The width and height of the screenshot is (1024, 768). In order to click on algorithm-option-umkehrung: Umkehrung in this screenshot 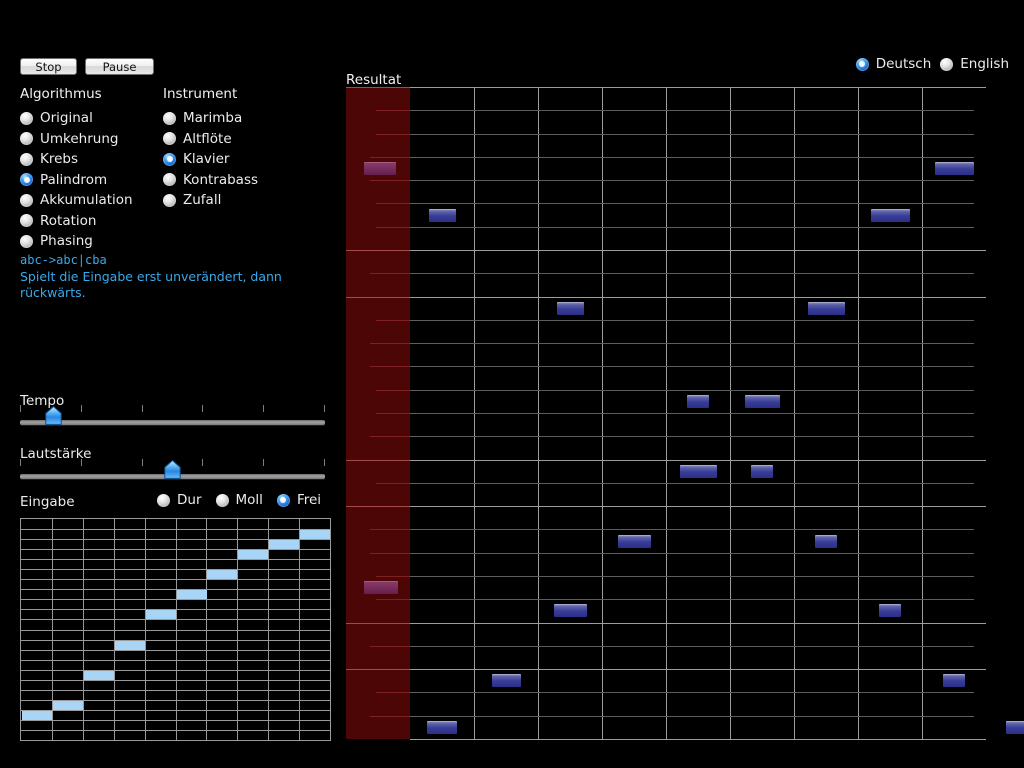, I will do `click(85, 138)`.